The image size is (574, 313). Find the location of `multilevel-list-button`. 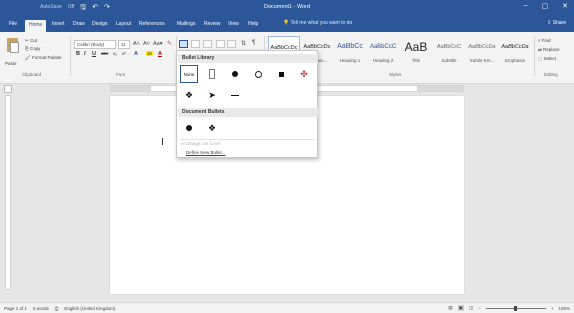

multilevel-list-button is located at coordinates (207, 44).